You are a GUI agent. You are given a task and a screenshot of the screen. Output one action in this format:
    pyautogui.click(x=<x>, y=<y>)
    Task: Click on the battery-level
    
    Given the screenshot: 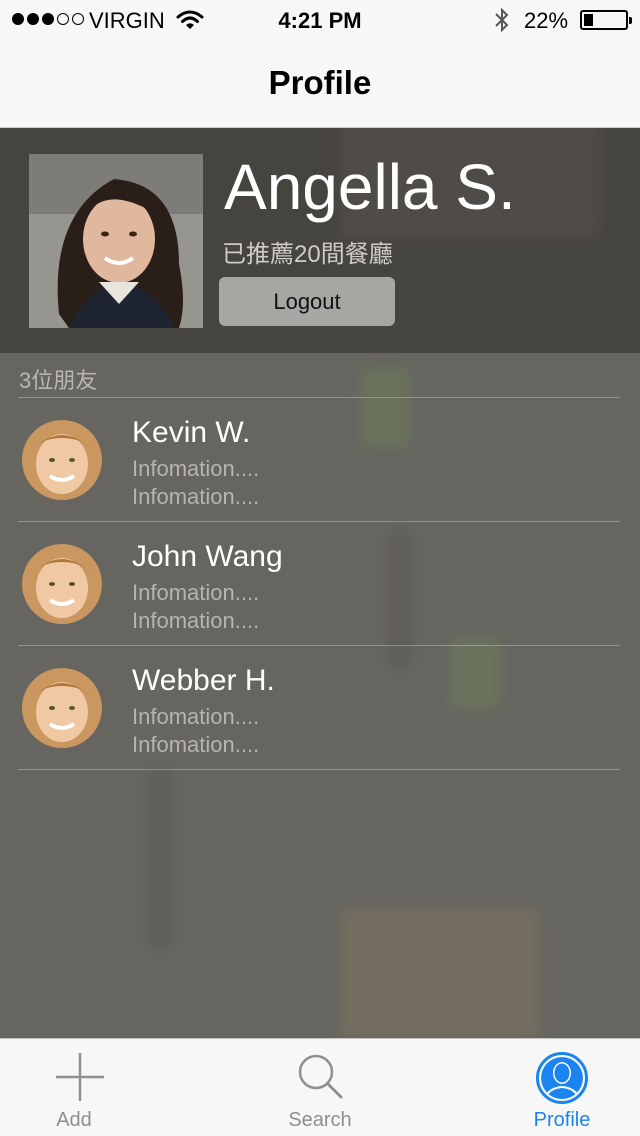 What is the action you would take?
    pyautogui.click(x=588, y=20)
    